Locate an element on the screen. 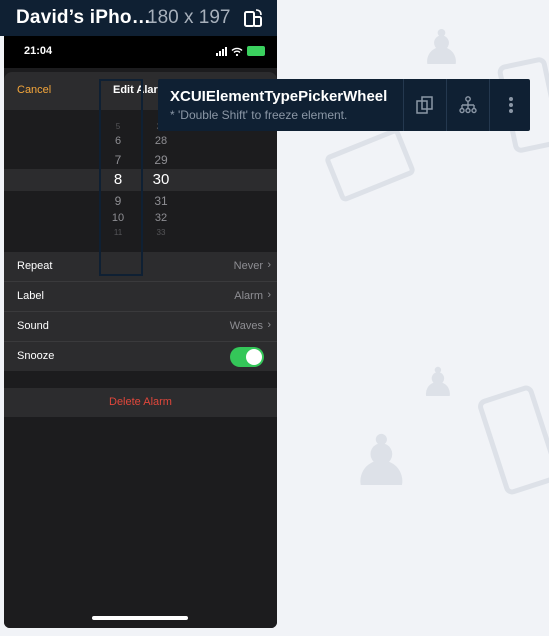 The width and height of the screenshot is (549, 636). snooze-toggle is located at coordinates (247, 357).